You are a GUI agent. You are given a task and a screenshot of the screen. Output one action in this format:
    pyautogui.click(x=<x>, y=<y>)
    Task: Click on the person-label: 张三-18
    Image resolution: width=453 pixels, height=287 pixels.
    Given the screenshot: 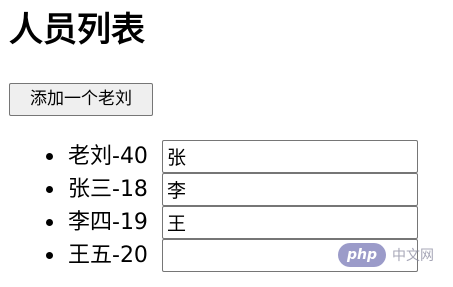 What is the action you would take?
    pyautogui.click(x=108, y=189)
    